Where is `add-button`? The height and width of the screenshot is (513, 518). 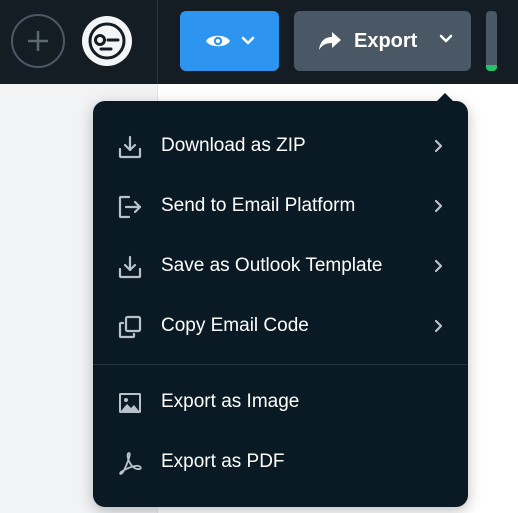 add-button is located at coordinates (38, 41).